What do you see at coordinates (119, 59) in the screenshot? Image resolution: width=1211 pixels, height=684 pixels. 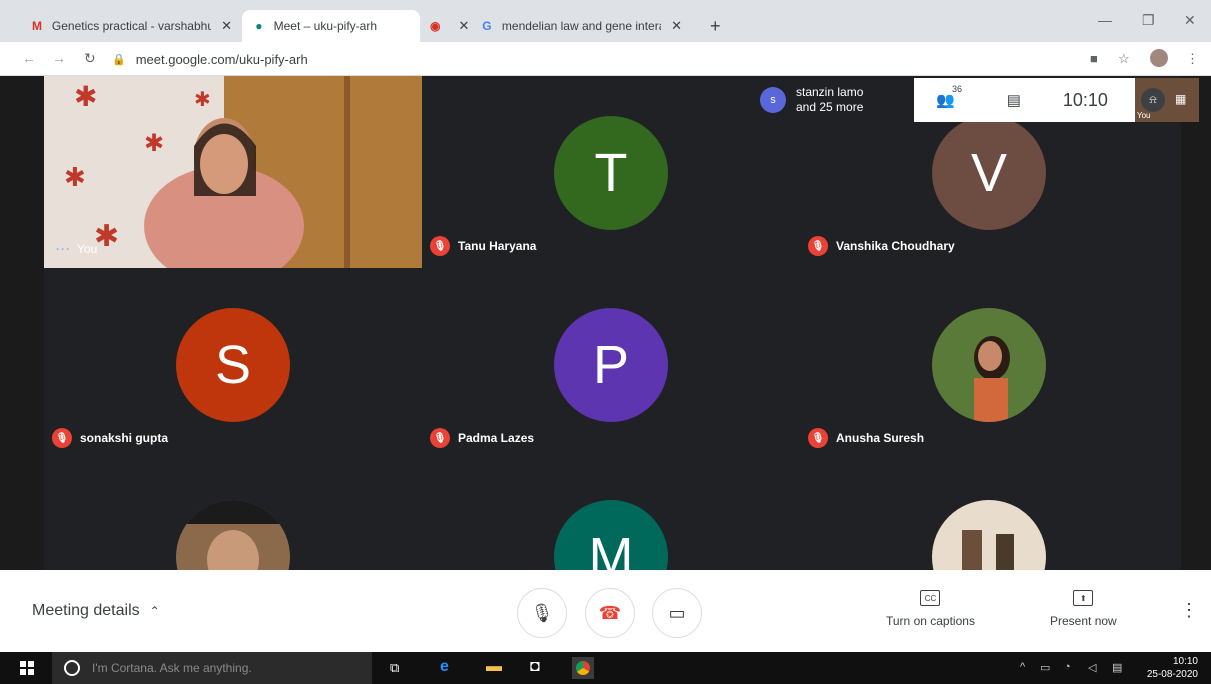 I see `lock-icon: 🔒` at bounding box center [119, 59].